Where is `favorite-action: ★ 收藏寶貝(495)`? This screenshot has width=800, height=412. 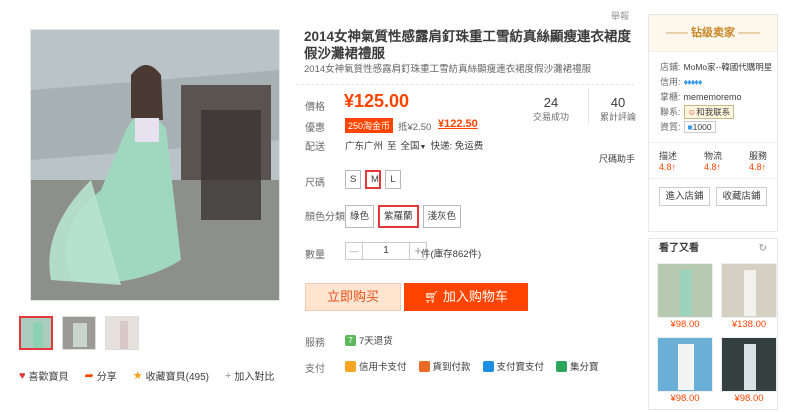
favorite-action: ★ 收藏寶貝(495) is located at coordinates (171, 375).